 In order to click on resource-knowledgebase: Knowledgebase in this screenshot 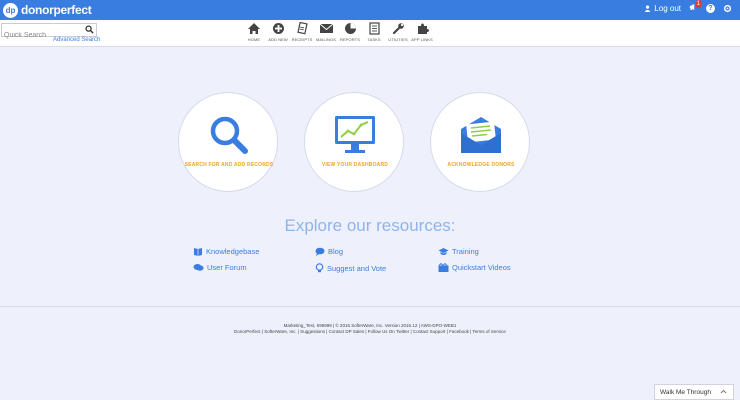, I will do `click(226, 251)`.